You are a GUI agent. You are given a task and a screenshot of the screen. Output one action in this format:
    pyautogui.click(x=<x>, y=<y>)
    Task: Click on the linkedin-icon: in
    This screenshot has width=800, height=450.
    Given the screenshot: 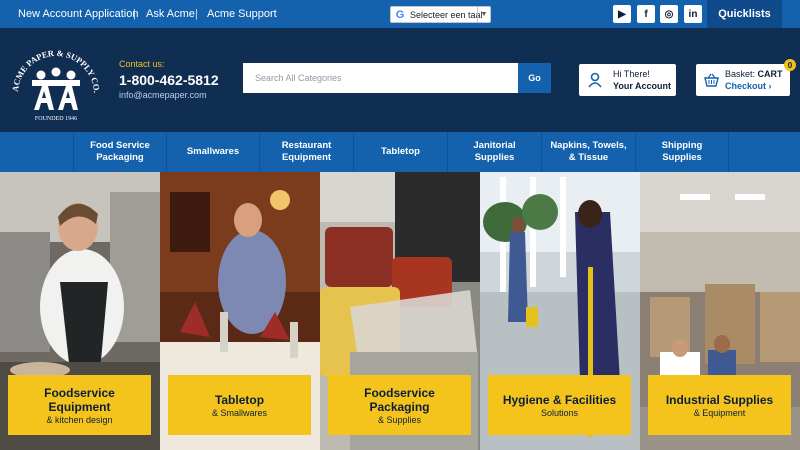 What is the action you would take?
    pyautogui.click(x=693, y=14)
    